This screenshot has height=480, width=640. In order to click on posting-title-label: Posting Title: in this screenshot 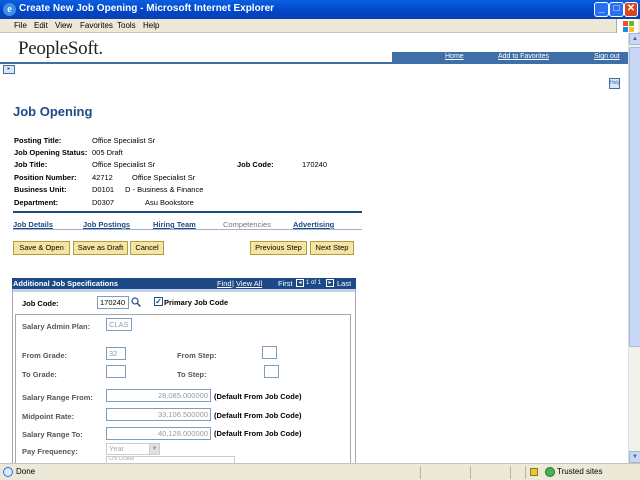, I will do `click(38, 140)`.